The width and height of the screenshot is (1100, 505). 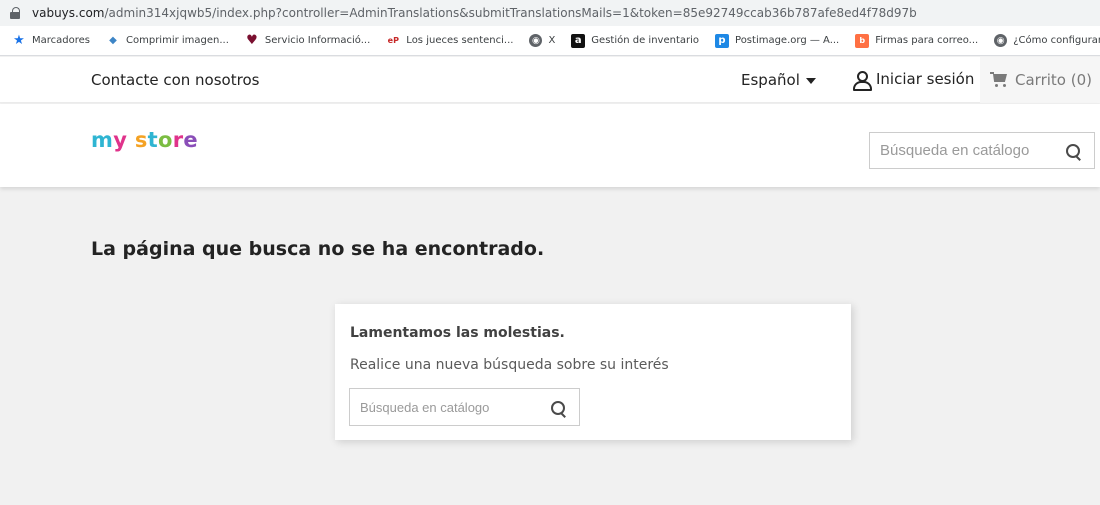 I want to click on header-search-box, so click(x=982, y=150).